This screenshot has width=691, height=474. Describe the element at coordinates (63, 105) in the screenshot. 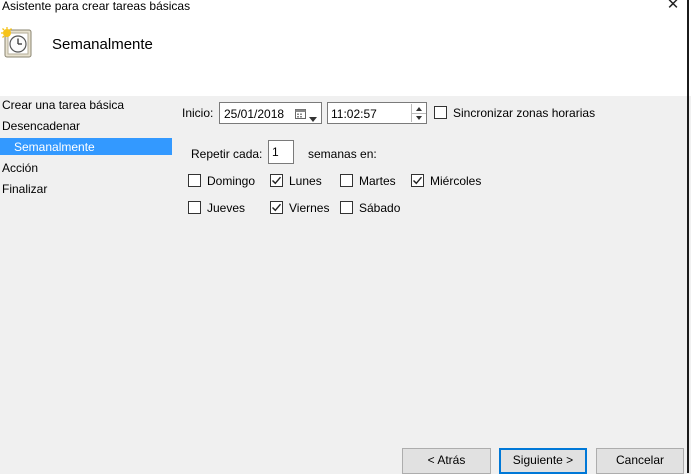

I see `nav-item-create-task: Crear una tarea básica` at that location.